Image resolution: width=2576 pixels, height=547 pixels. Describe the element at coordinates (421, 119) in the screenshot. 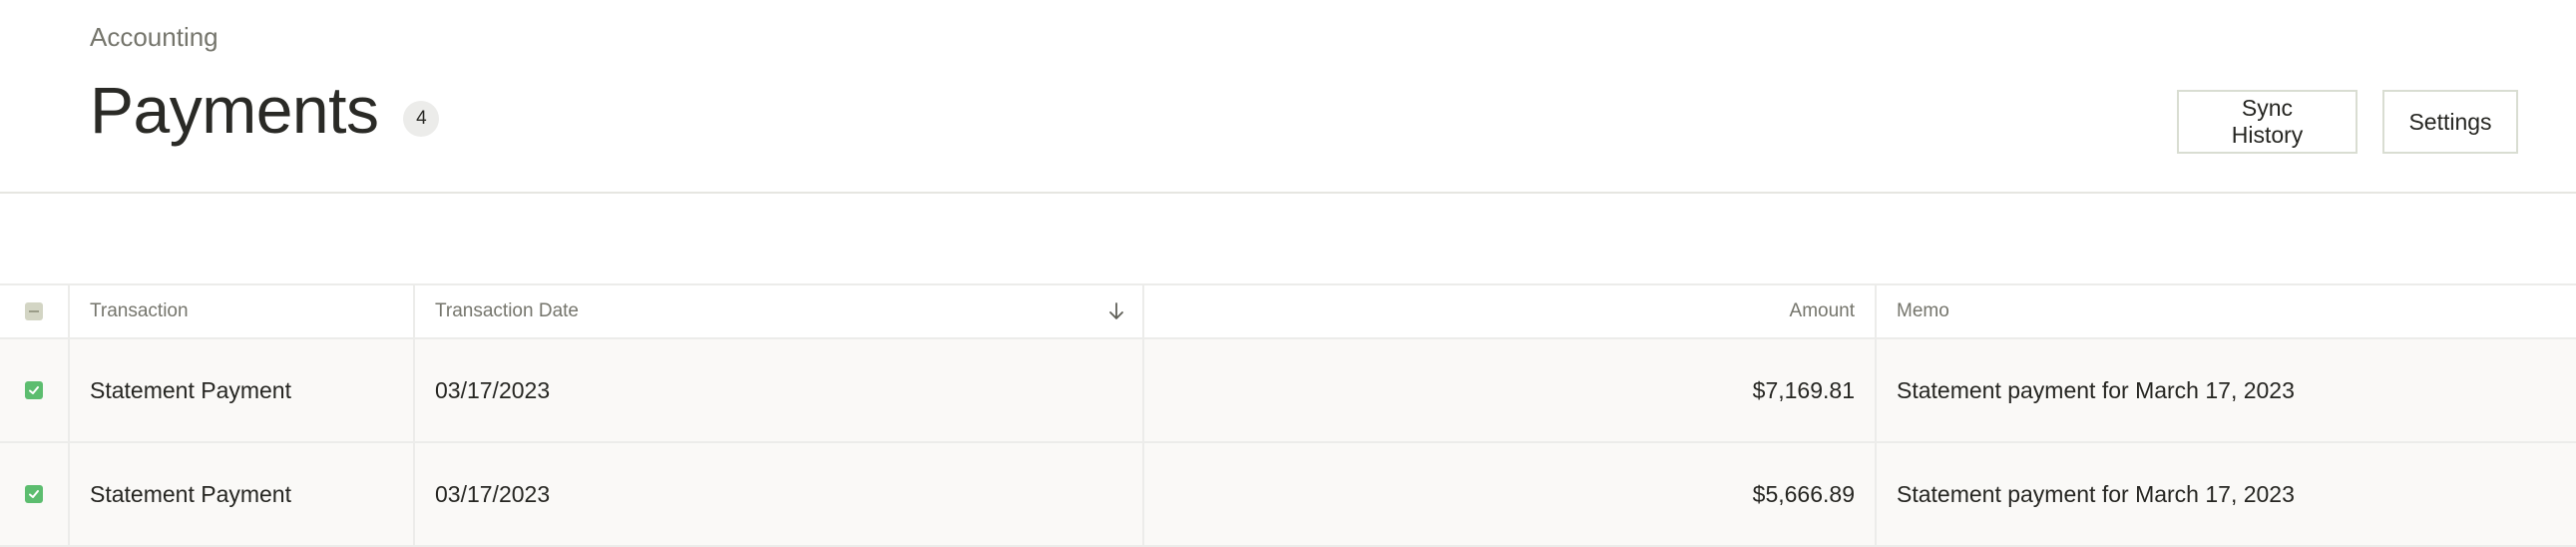

I see `count-badge: 4` at that location.